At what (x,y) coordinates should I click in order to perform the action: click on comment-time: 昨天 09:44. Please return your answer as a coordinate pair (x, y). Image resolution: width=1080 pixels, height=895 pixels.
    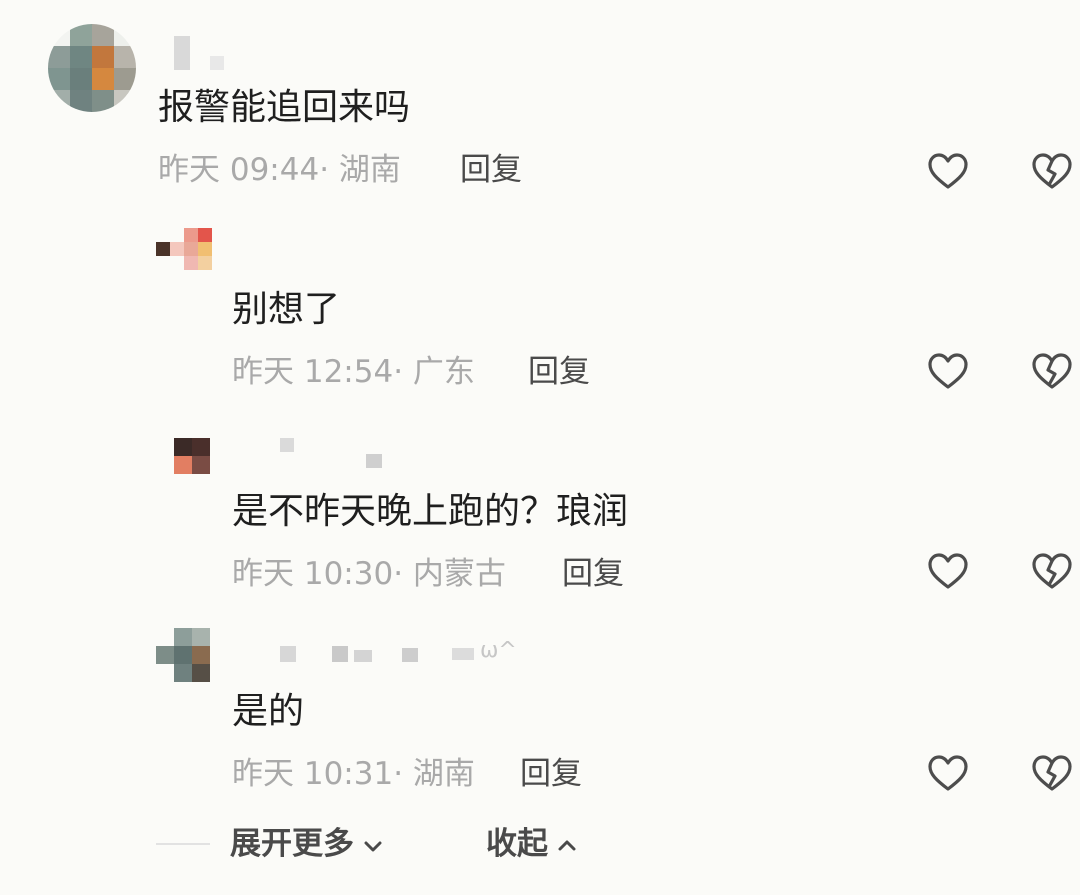
    Looking at the image, I should click on (239, 170).